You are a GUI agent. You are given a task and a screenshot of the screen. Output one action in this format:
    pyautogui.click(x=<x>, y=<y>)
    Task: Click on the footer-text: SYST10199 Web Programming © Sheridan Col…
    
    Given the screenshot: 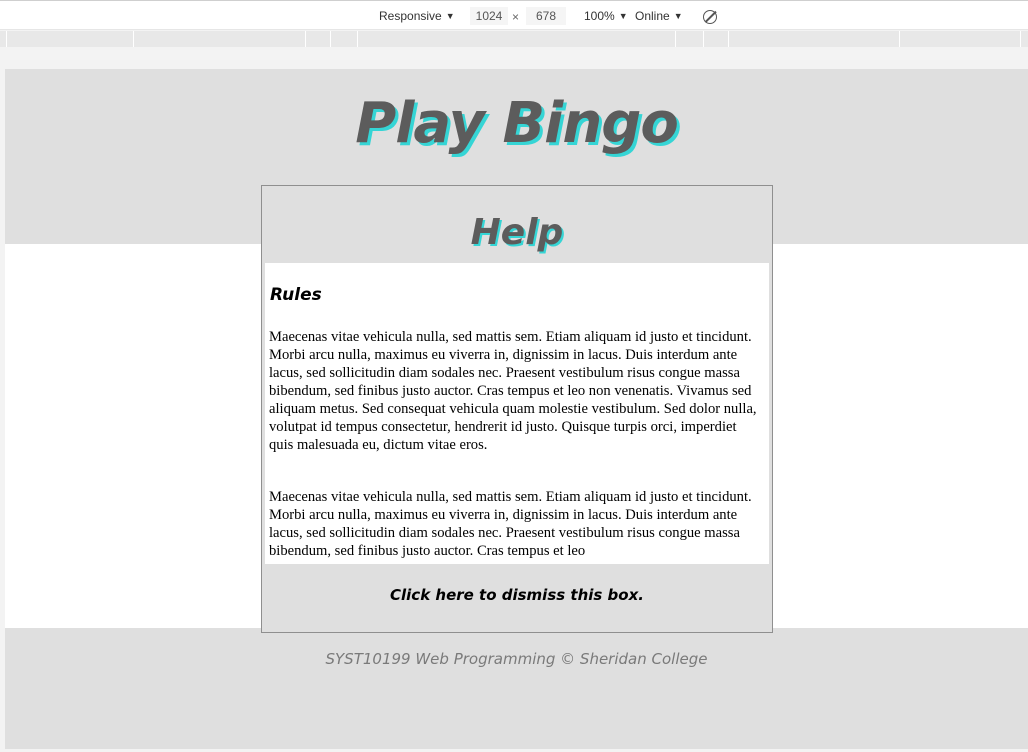 What is the action you would take?
    pyautogui.click(x=516, y=659)
    